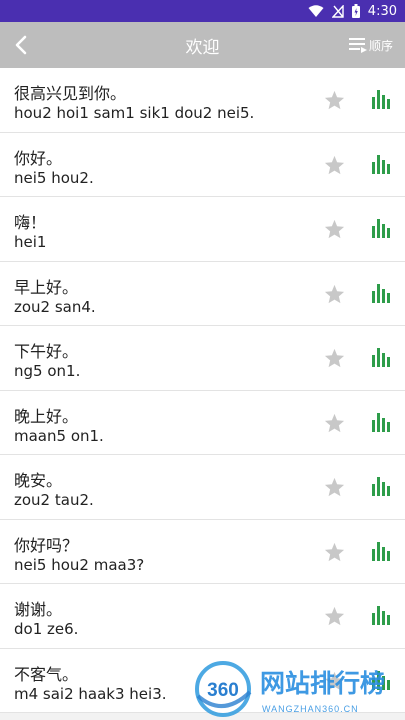 Image resolution: width=405 pixels, height=720 pixels. I want to click on phrase-jyutping: zou2 san4., so click(55, 306).